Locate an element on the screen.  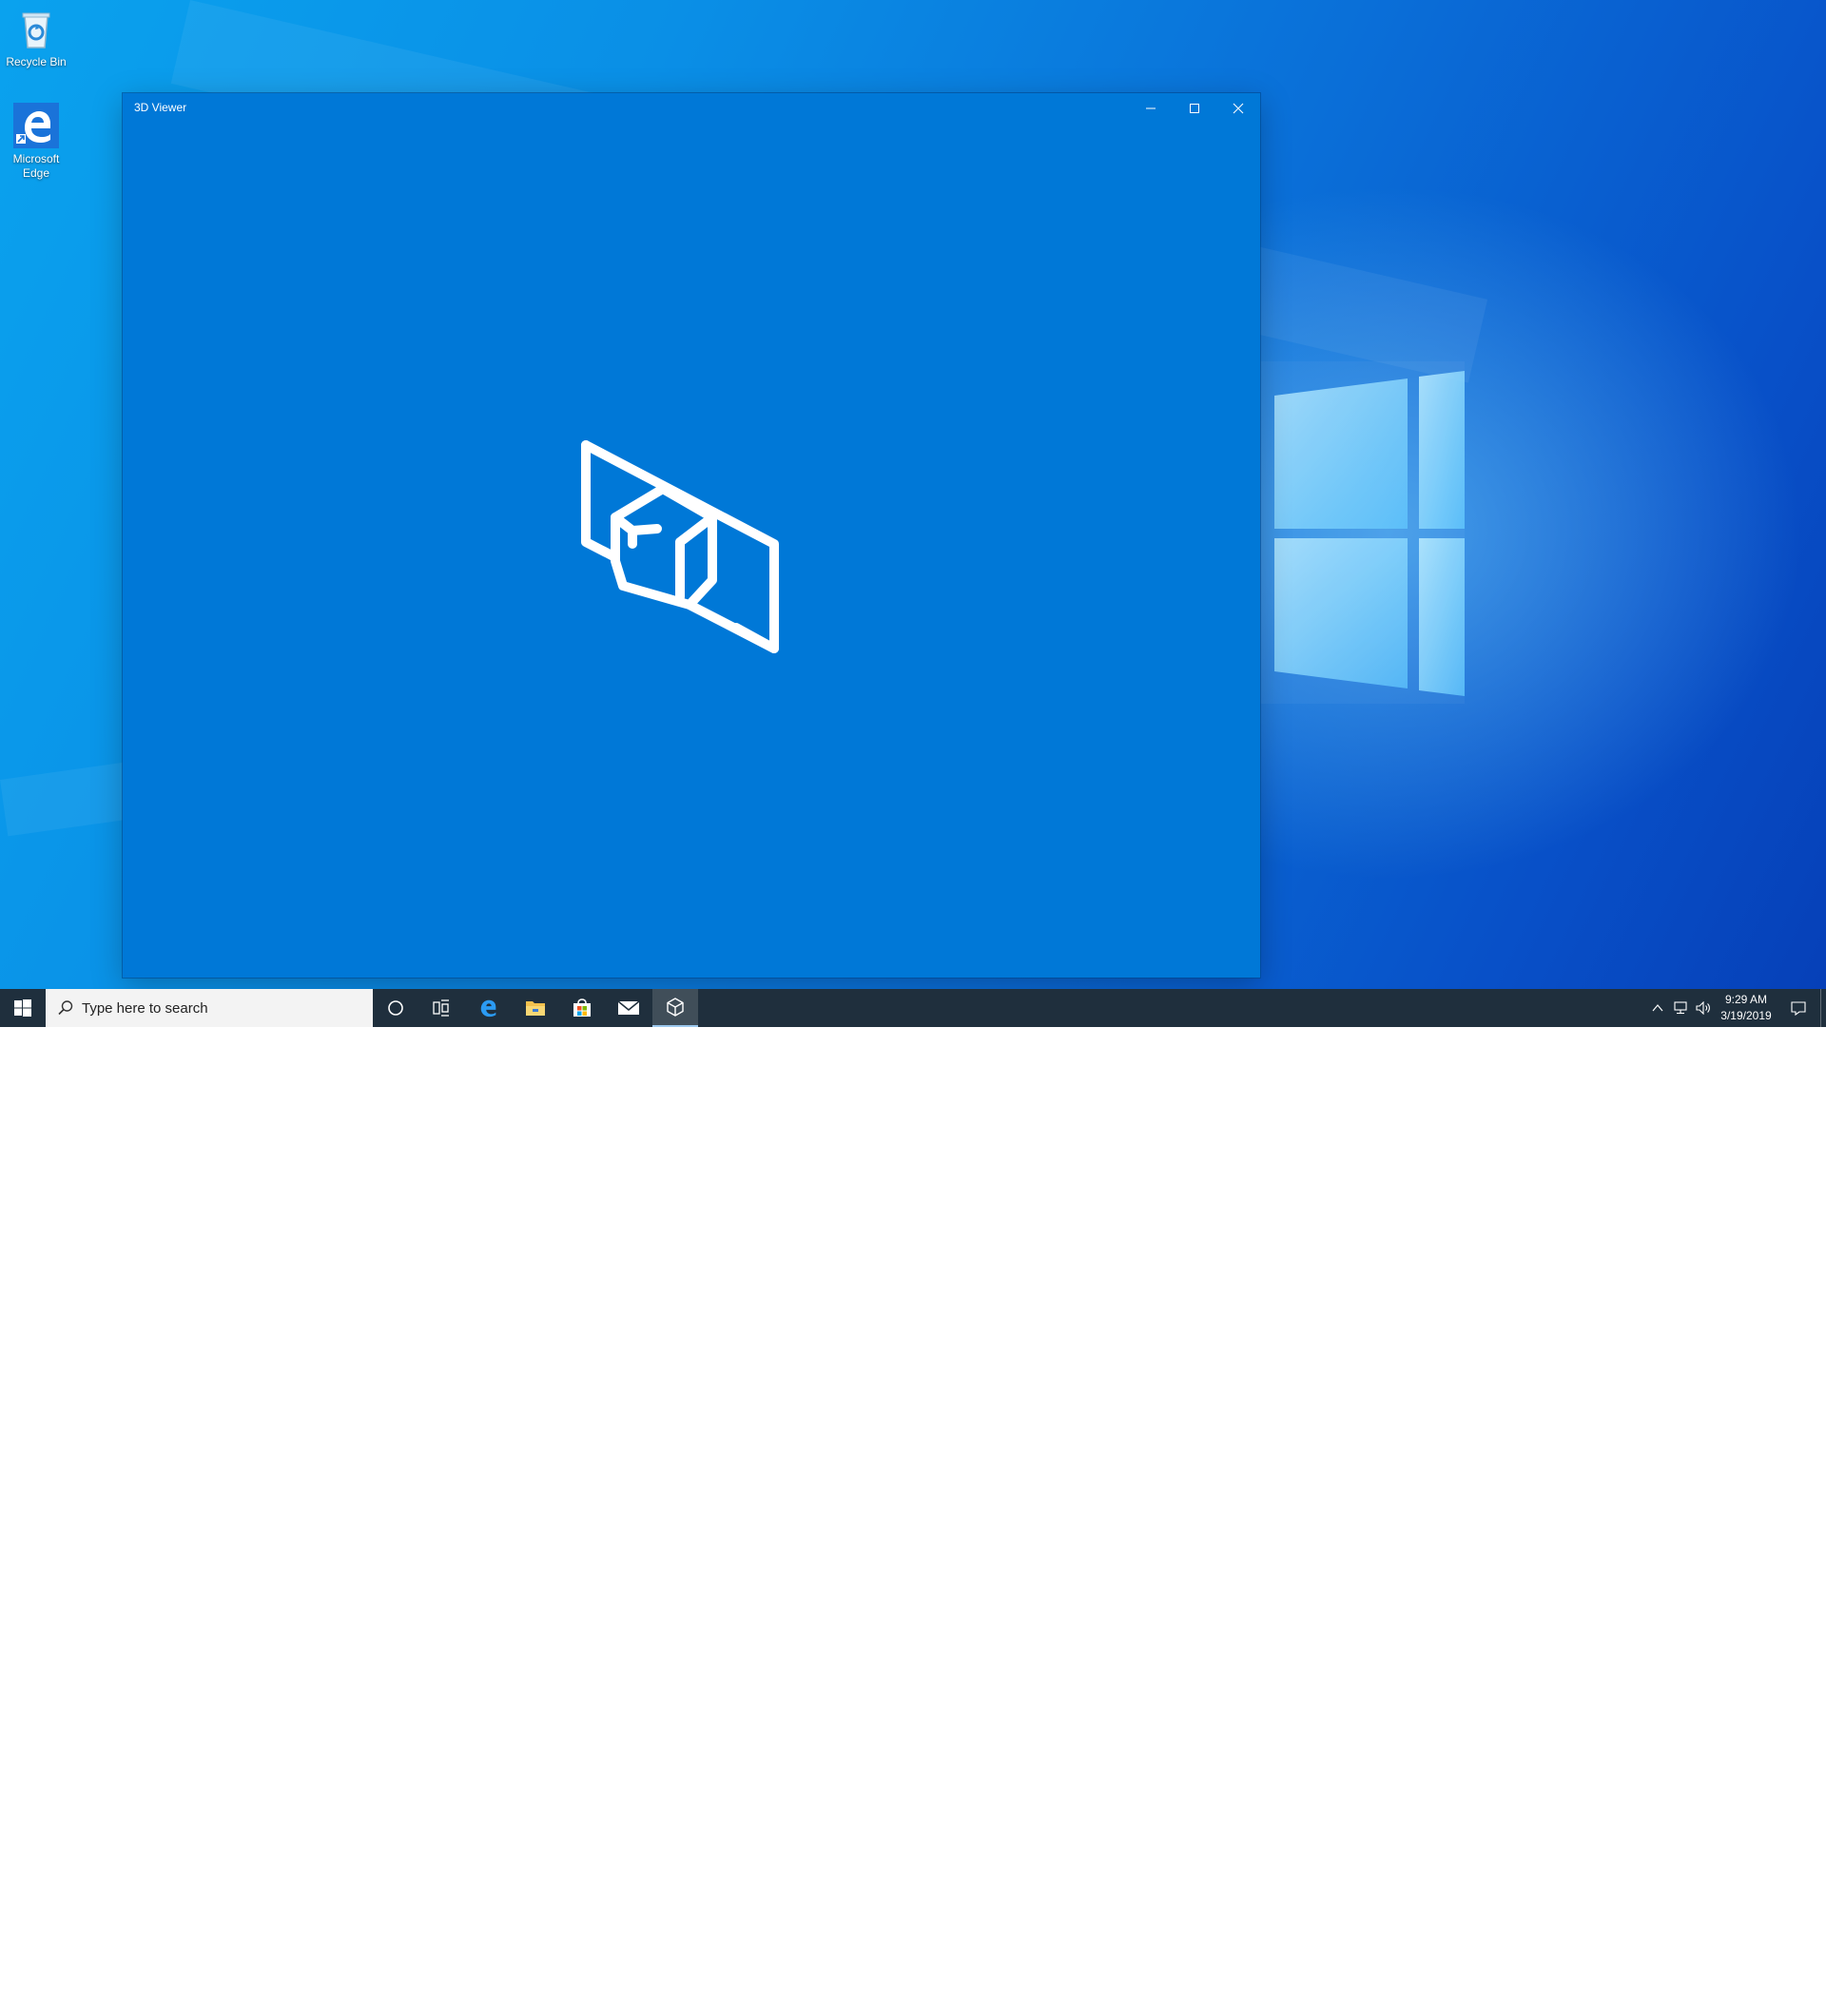
maximize-button is located at coordinates (1194, 109).